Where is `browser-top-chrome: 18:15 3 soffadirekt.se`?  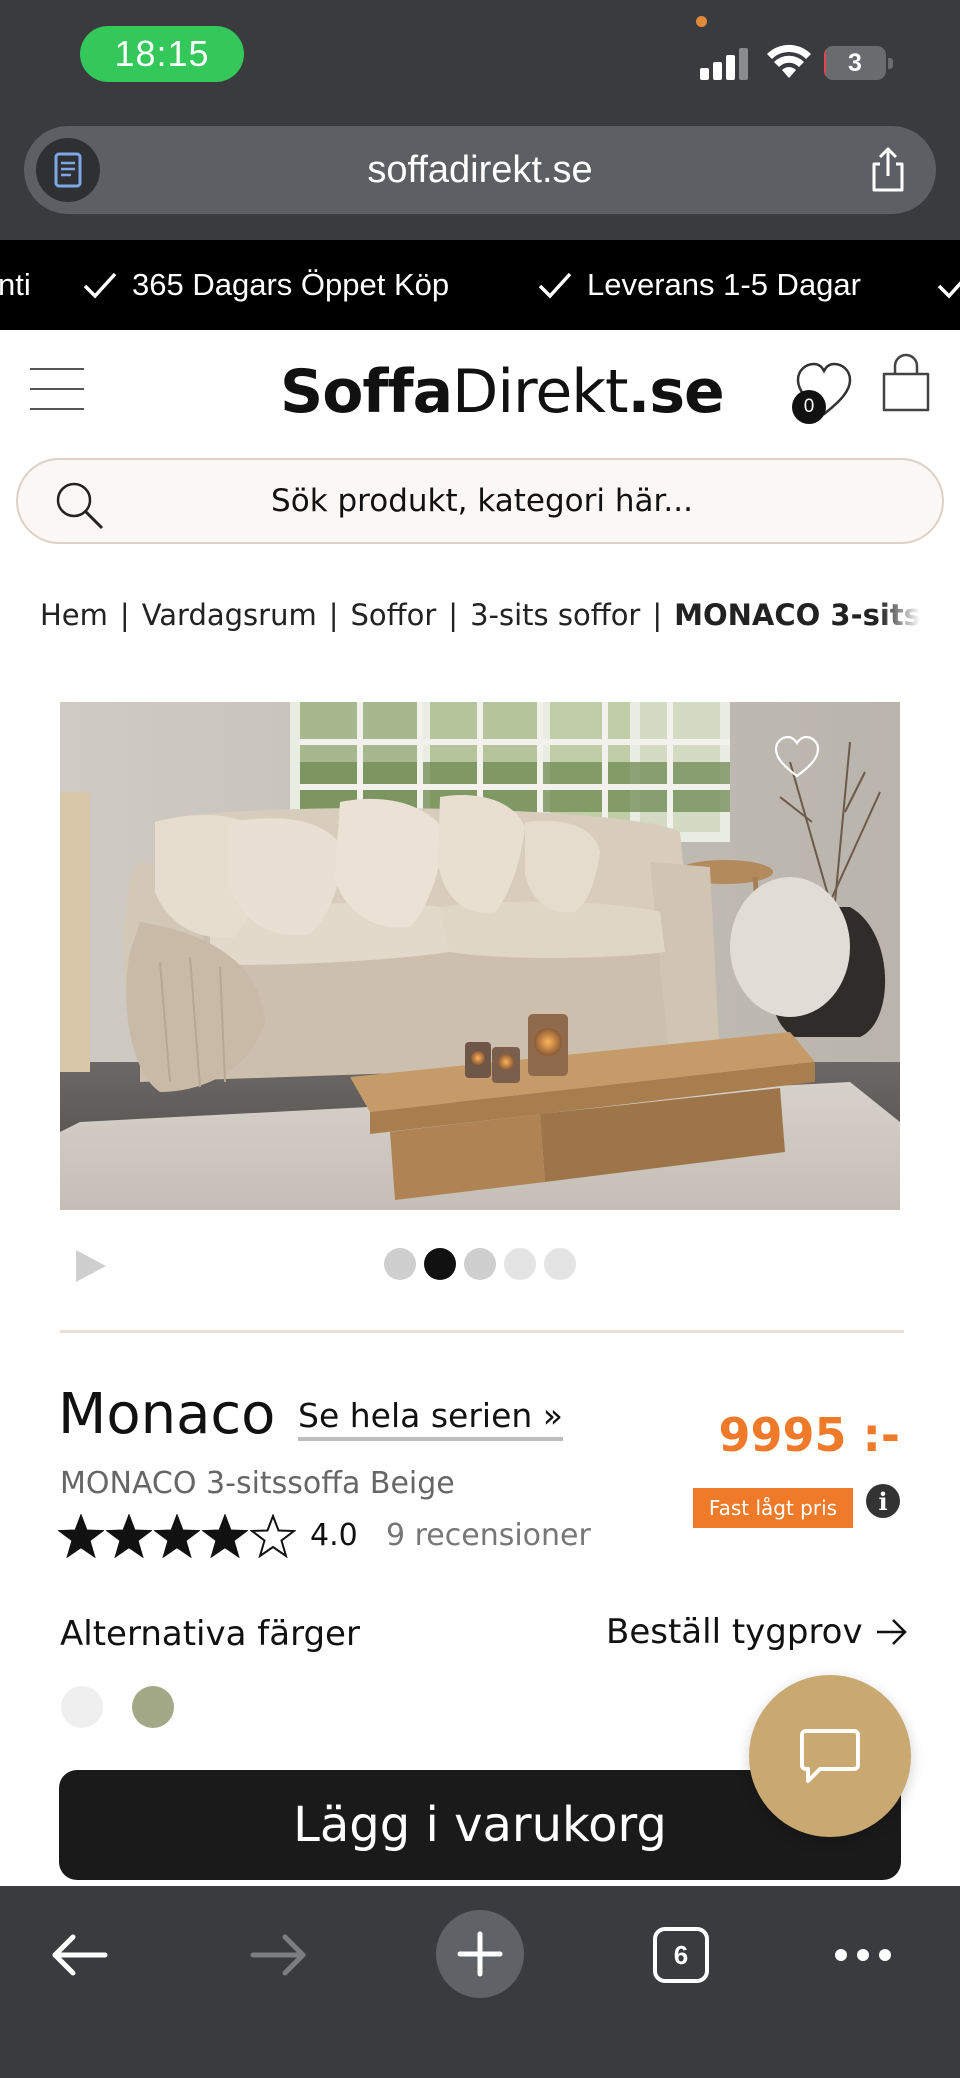 browser-top-chrome: 18:15 3 soffadirekt.se is located at coordinates (480, 120).